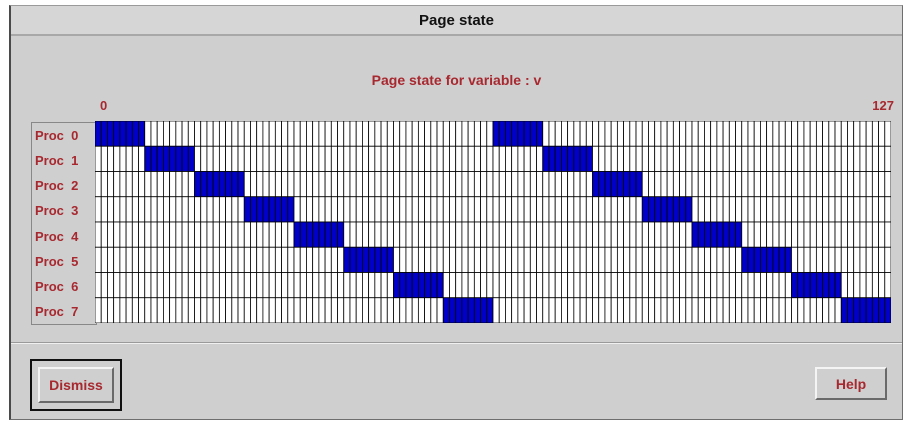 This screenshot has width=906, height=426. What do you see at coordinates (456, 21) in the screenshot?
I see `title-bar: Page state` at bounding box center [456, 21].